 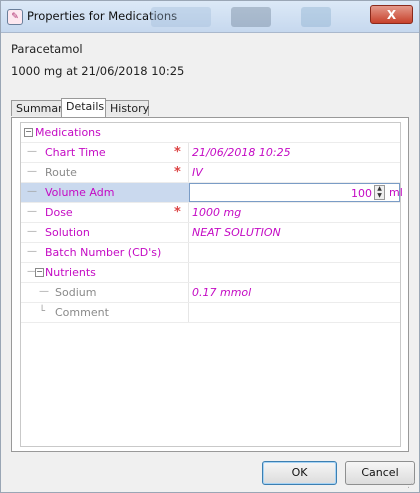 I want to click on volume-input, so click(x=282, y=193).